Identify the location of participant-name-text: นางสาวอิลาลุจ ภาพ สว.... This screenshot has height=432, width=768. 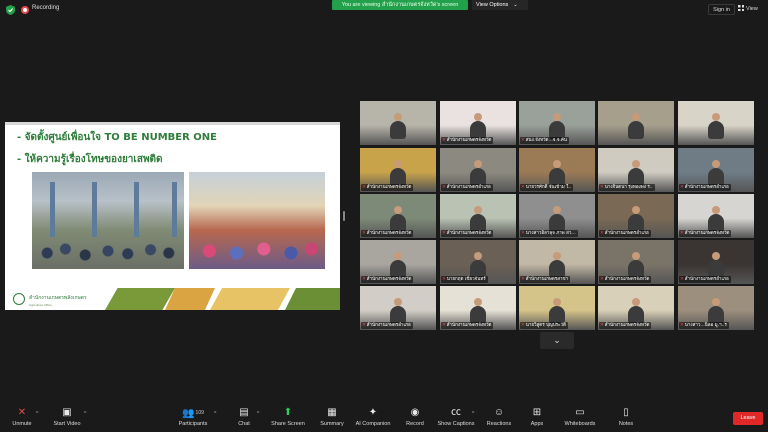
(550, 233).